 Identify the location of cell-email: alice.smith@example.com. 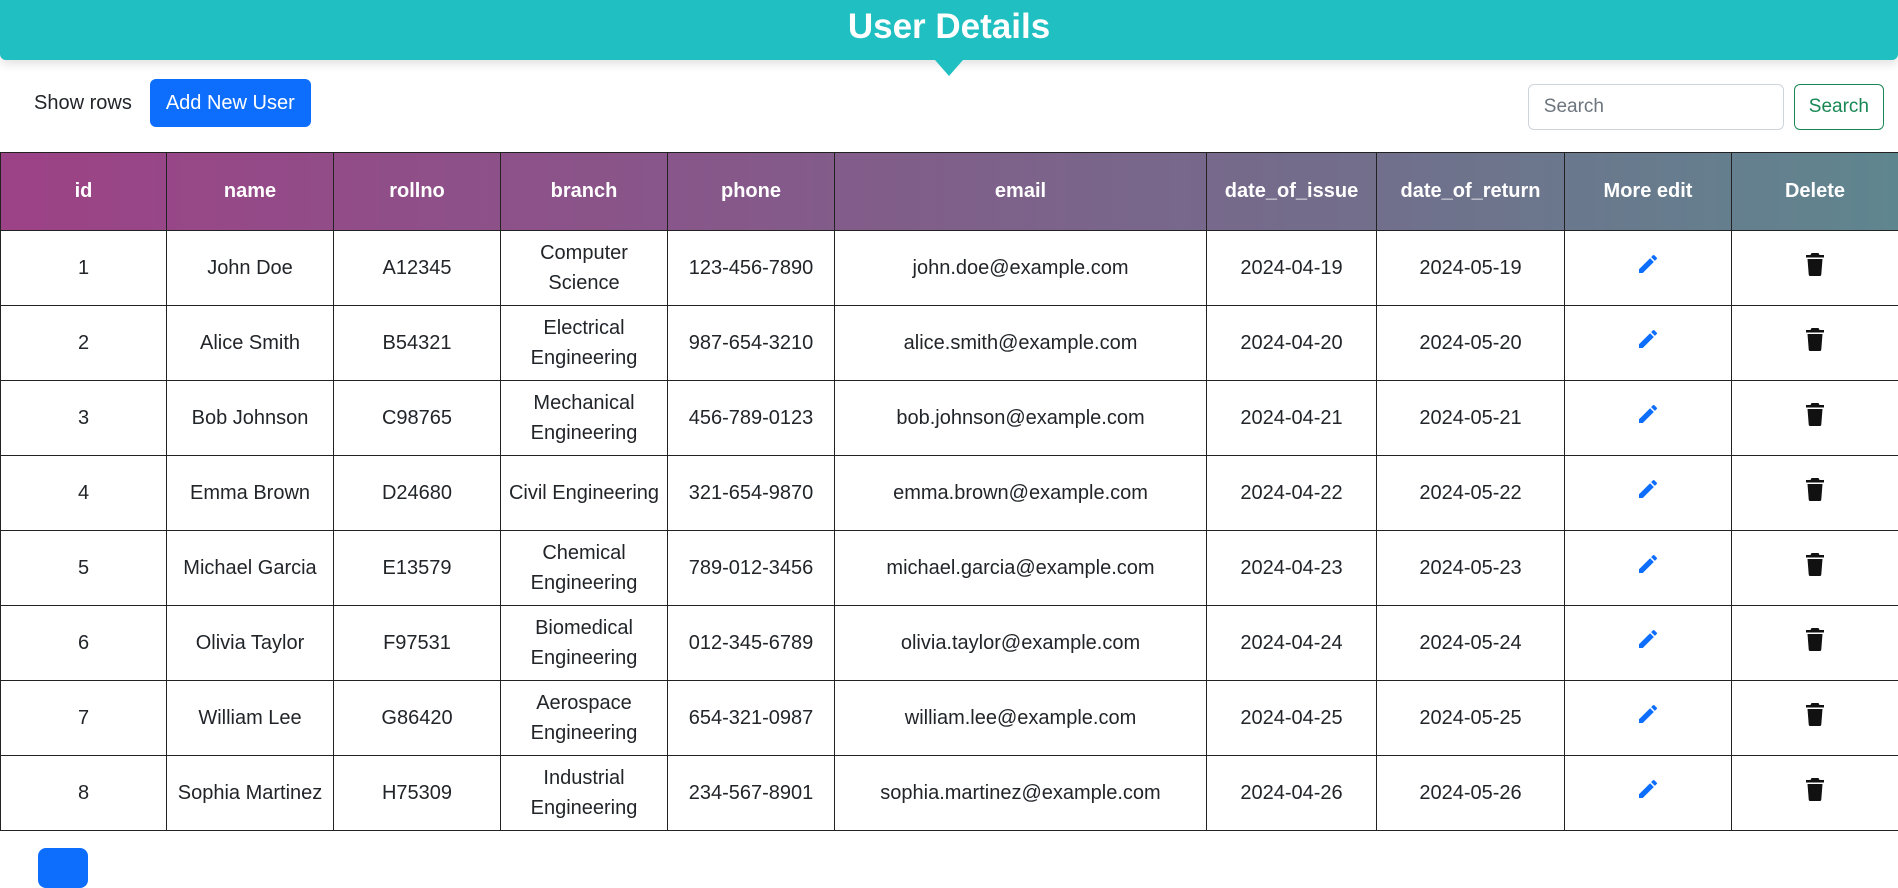
(1021, 343).